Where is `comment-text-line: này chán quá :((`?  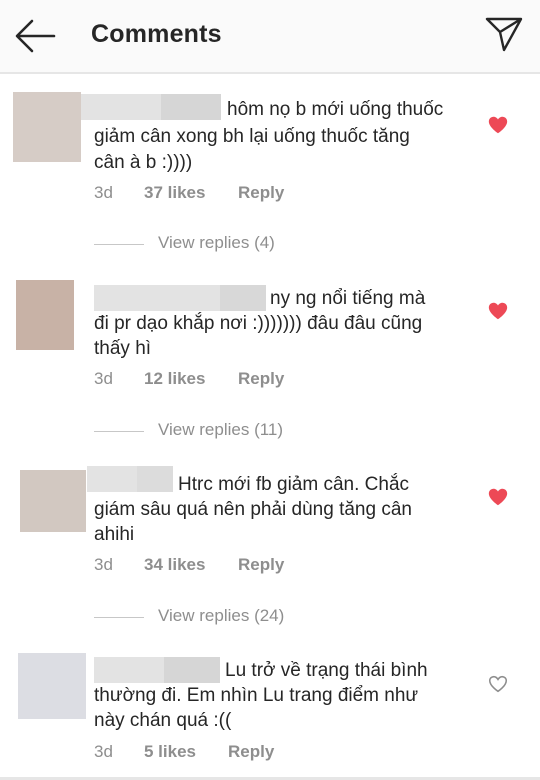
comment-text-line: này chán quá :(( is located at coordinates (163, 720).